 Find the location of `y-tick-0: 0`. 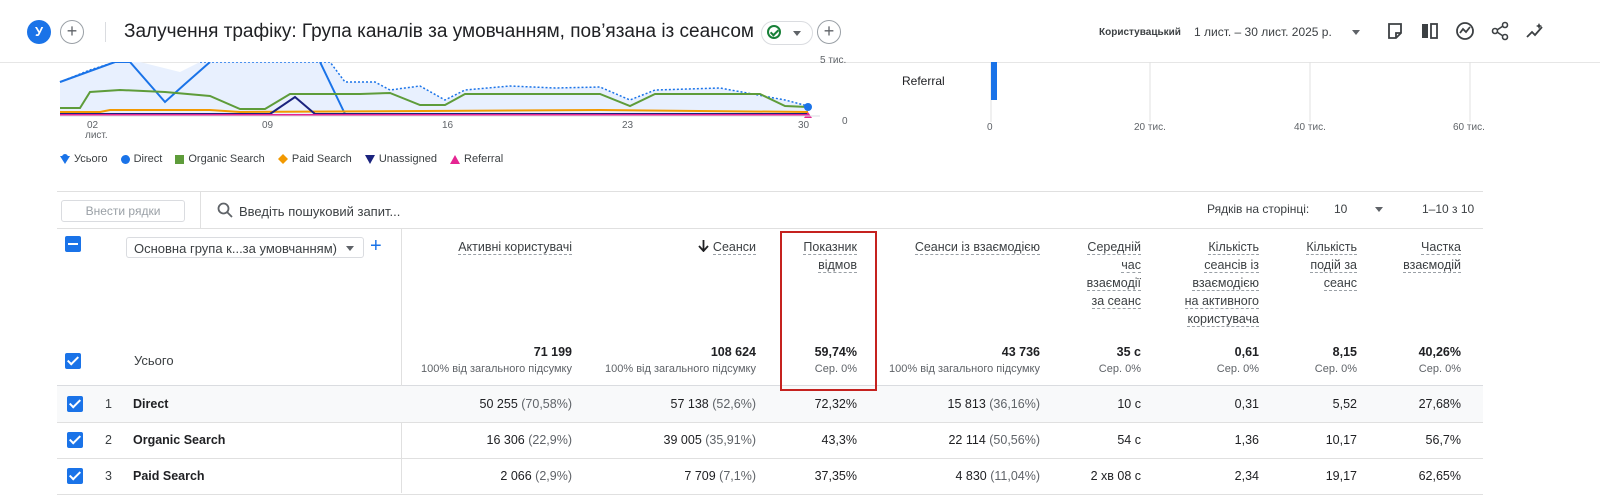

y-tick-0: 0 is located at coordinates (845, 121).